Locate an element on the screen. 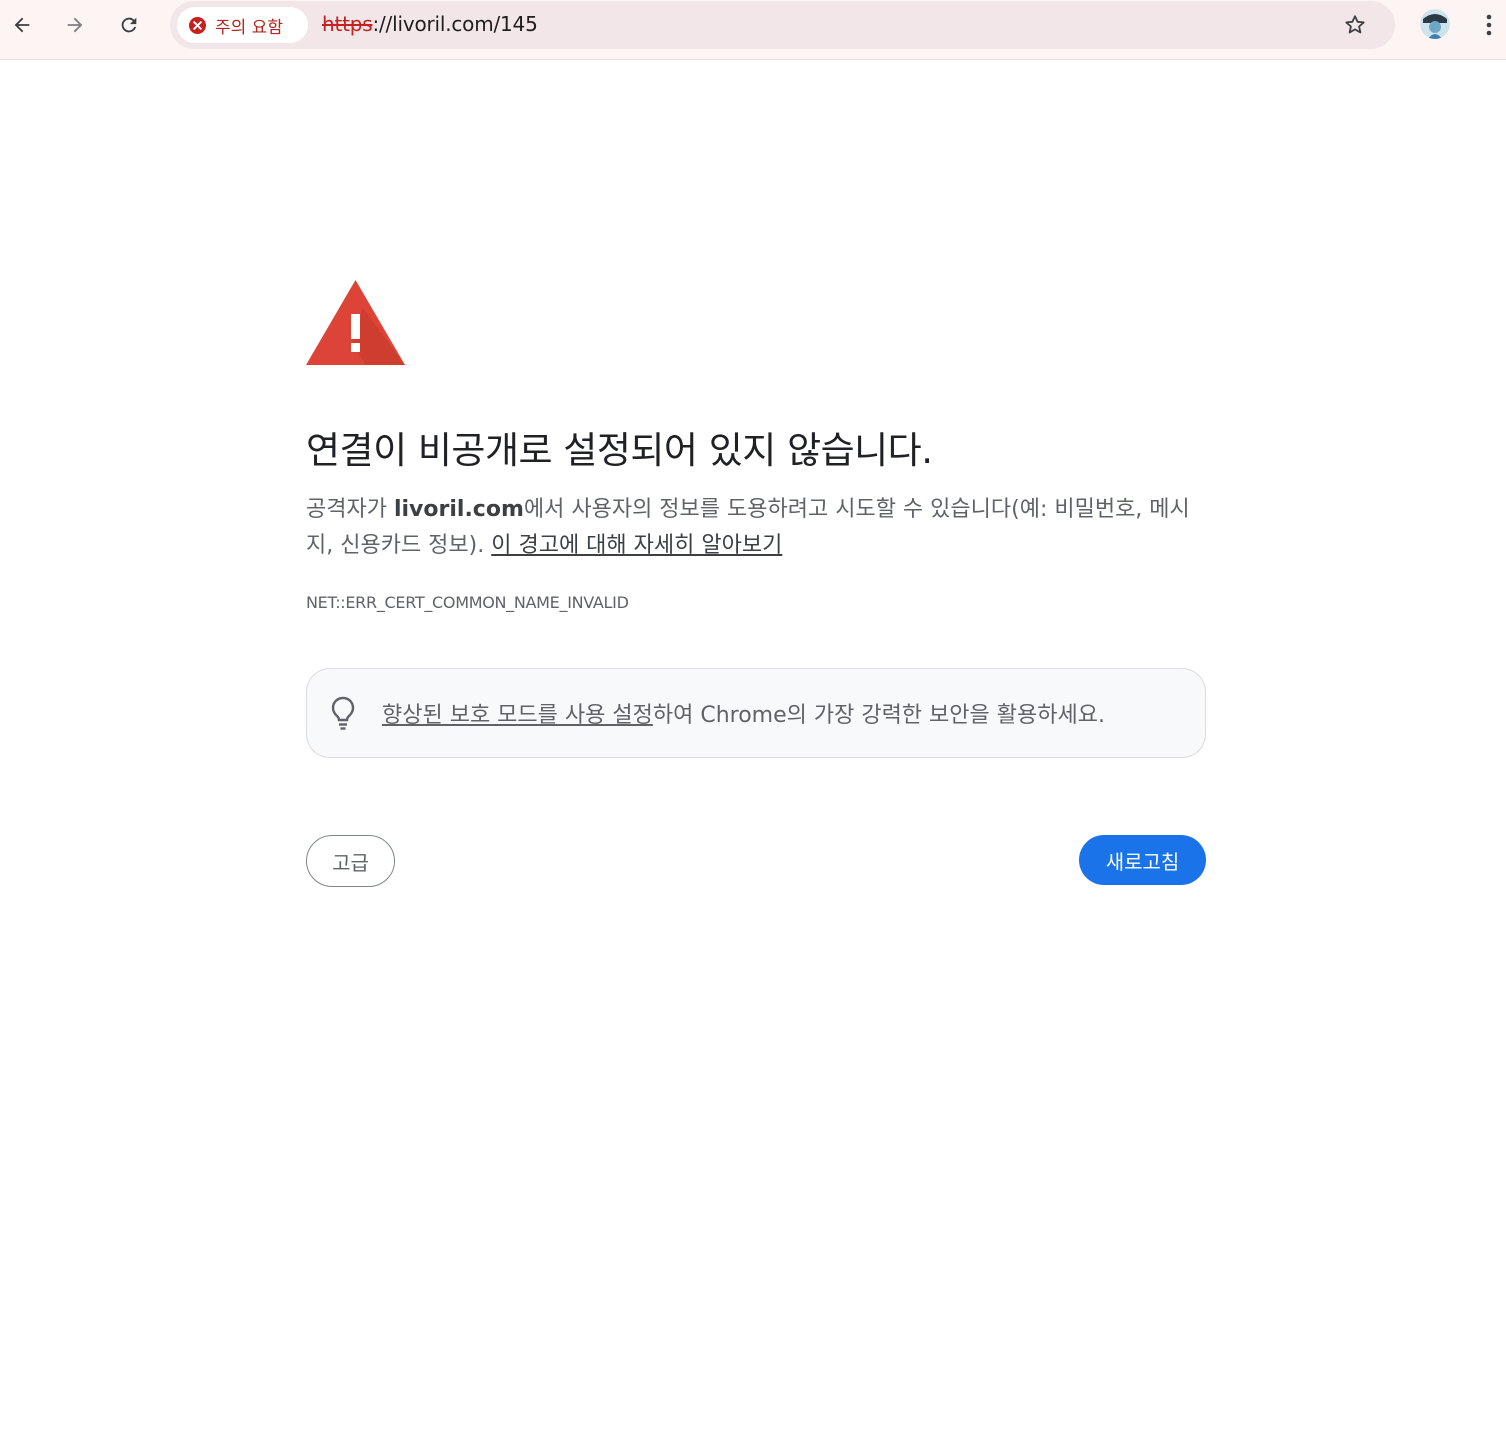  star-outline-icon is located at coordinates (1355, 24).